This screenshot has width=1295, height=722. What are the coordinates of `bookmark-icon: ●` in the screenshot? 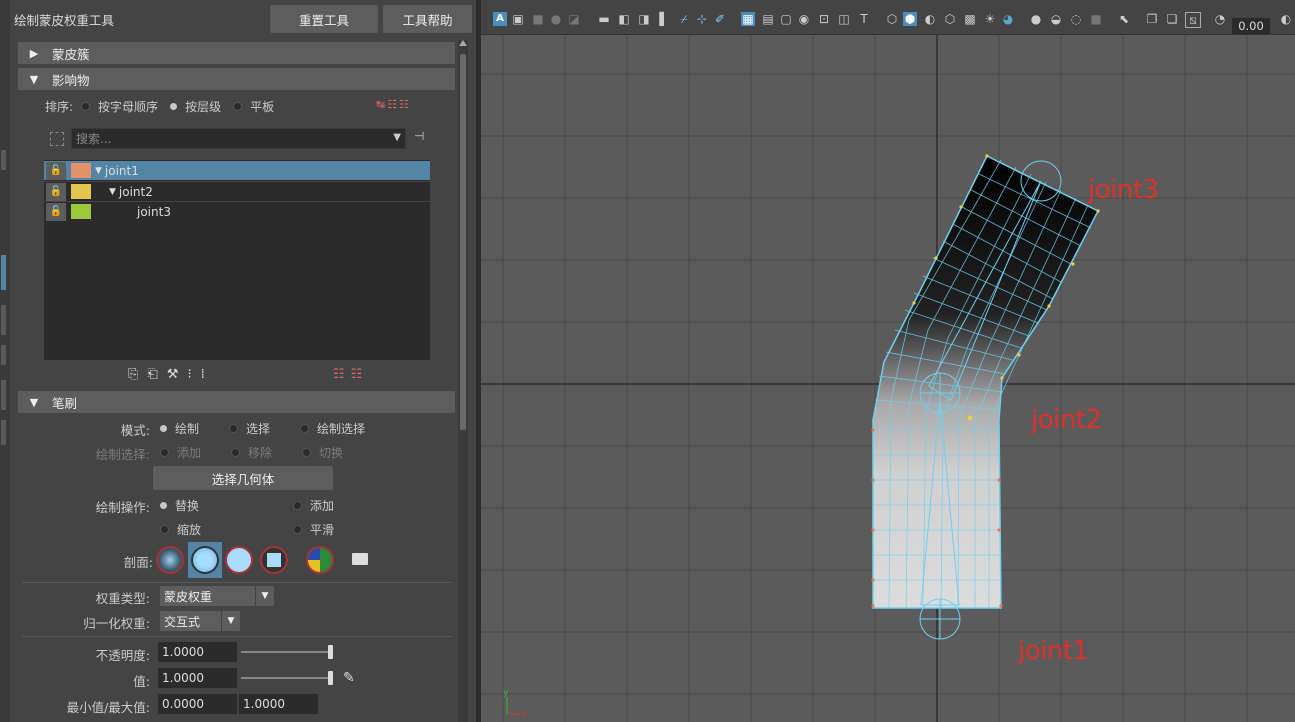 It's located at (556, 19).